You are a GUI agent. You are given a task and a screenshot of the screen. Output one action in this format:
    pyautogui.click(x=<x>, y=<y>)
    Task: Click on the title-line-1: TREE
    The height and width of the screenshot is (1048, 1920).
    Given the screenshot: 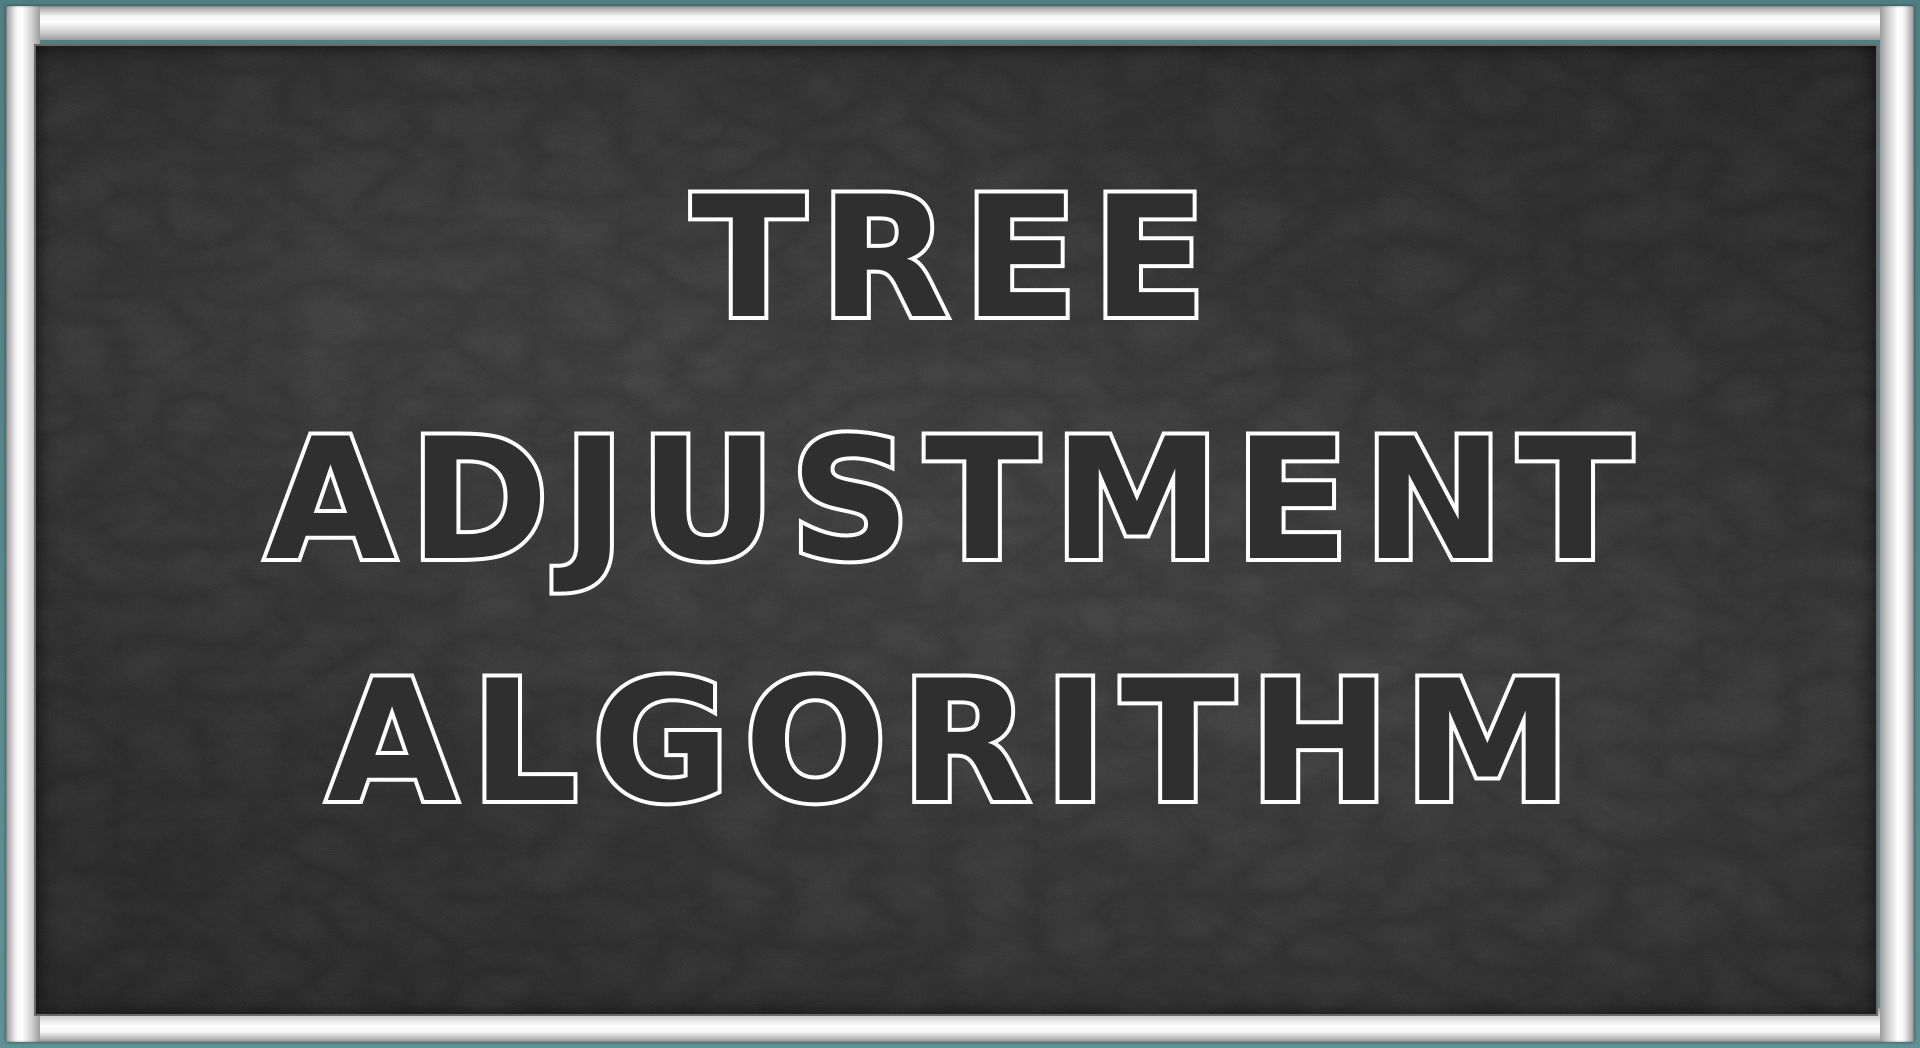 What is the action you would take?
    pyautogui.click(x=954, y=258)
    